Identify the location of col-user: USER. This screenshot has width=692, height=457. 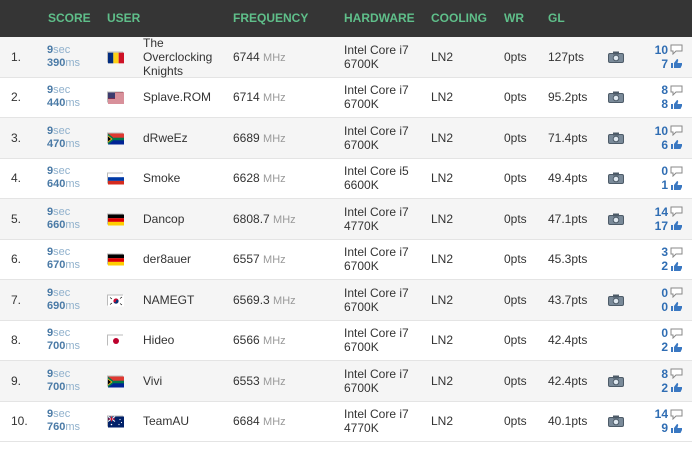
(123, 18).